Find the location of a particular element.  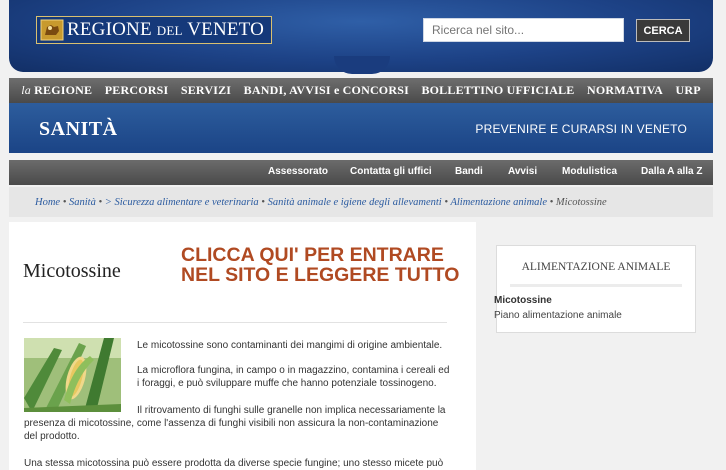

subnav-contatta-uffici: Contatta gli uffici is located at coordinates (391, 171).